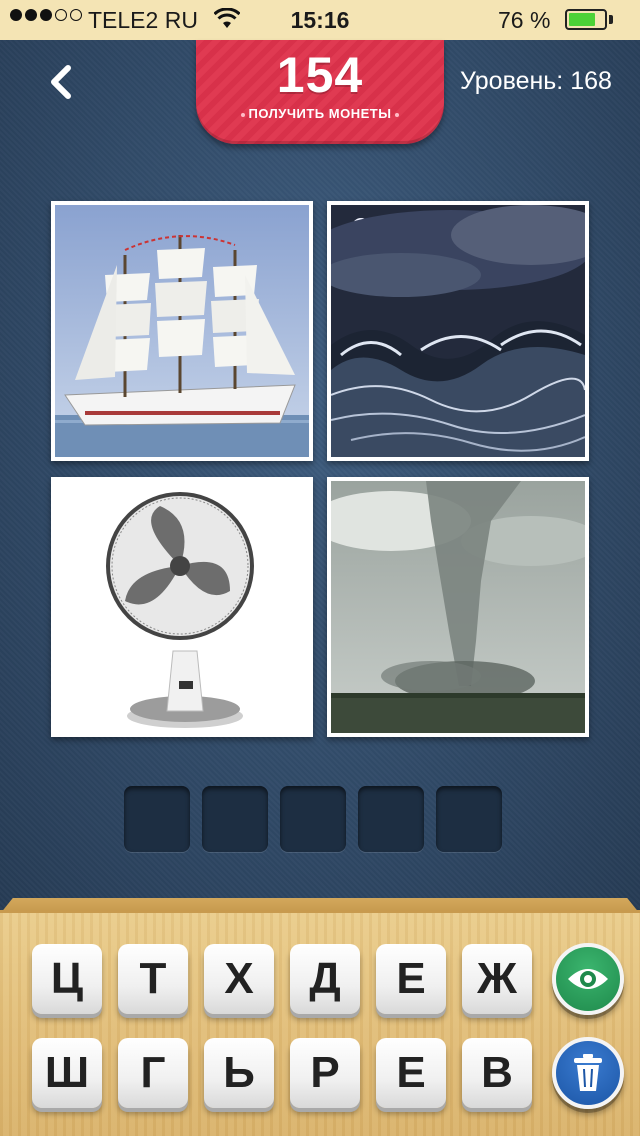  What do you see at coordinates (67, 979) in the screenshot?
I see `letter-key: Ц` at bounding box center [67, 979].